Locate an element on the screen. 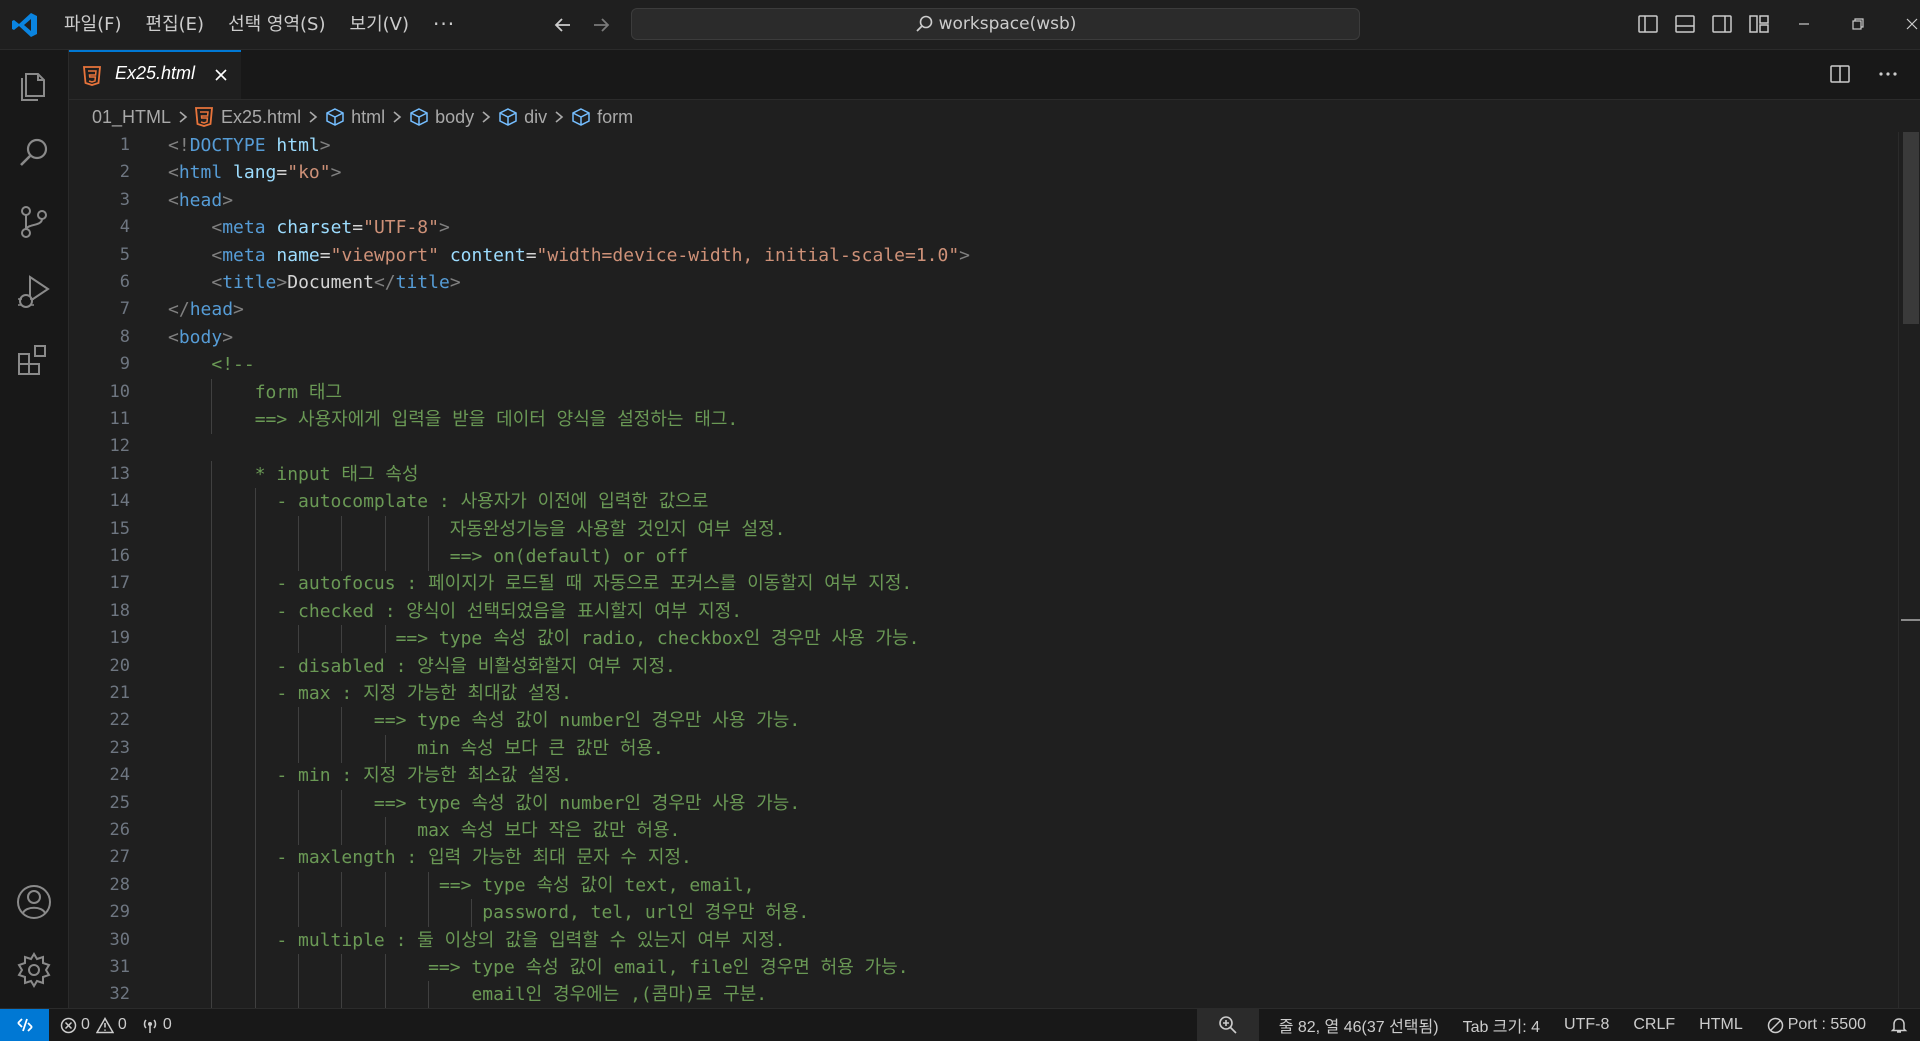 Image resolution: width=1920 pixels, height=1041 pixels. code-line: 28 ==> type 속성 값이 text, email, is located at coordinates (984, 886).